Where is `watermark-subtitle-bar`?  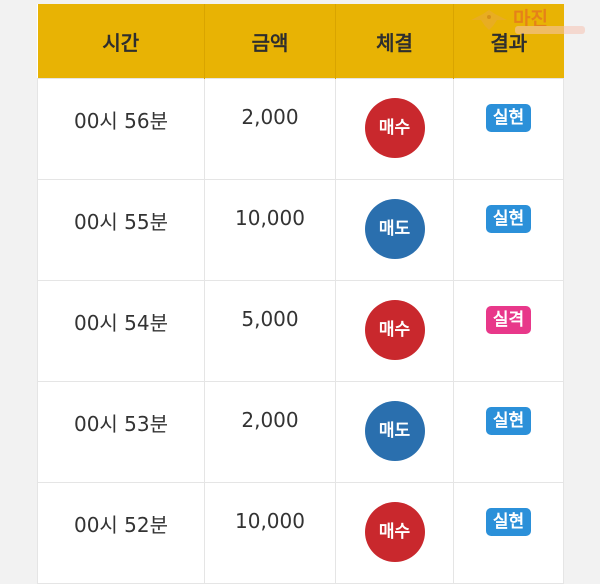
watermark-subtitle-bar is located at coordinates (550, 30).